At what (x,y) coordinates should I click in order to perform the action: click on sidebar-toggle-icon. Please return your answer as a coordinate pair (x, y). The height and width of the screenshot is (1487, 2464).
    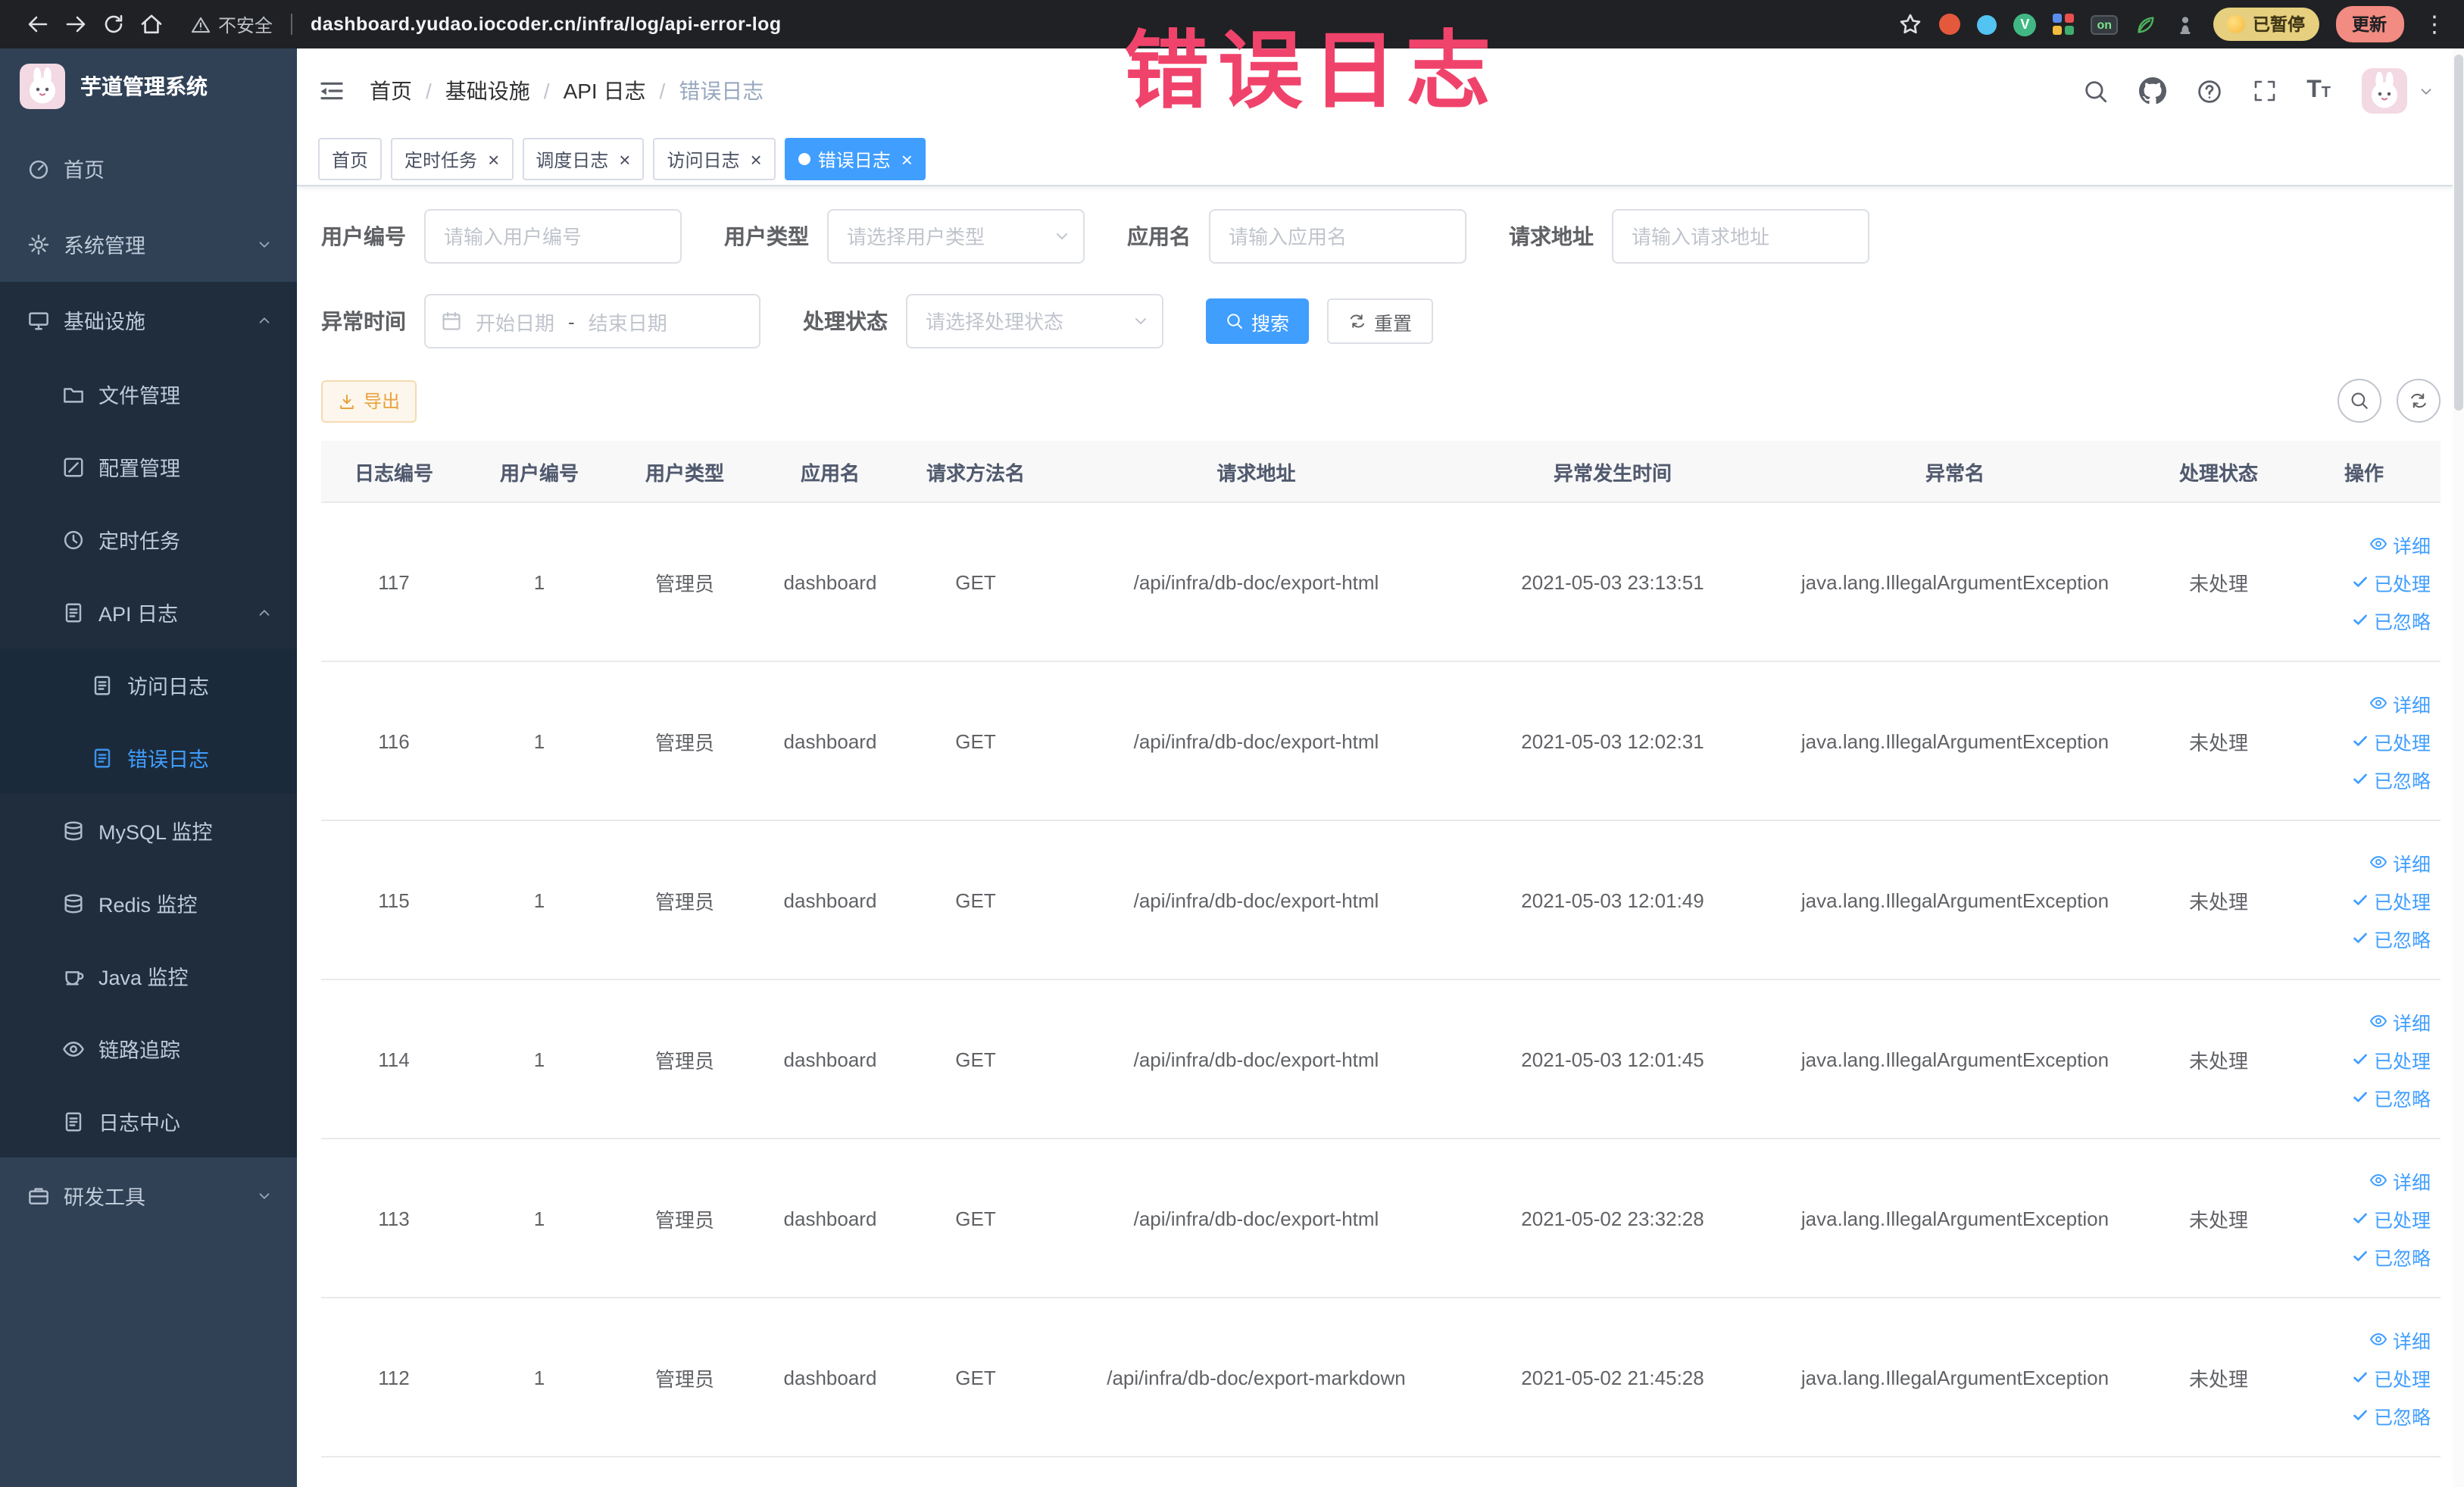
    Looking at the image, I should click on (331, 91).